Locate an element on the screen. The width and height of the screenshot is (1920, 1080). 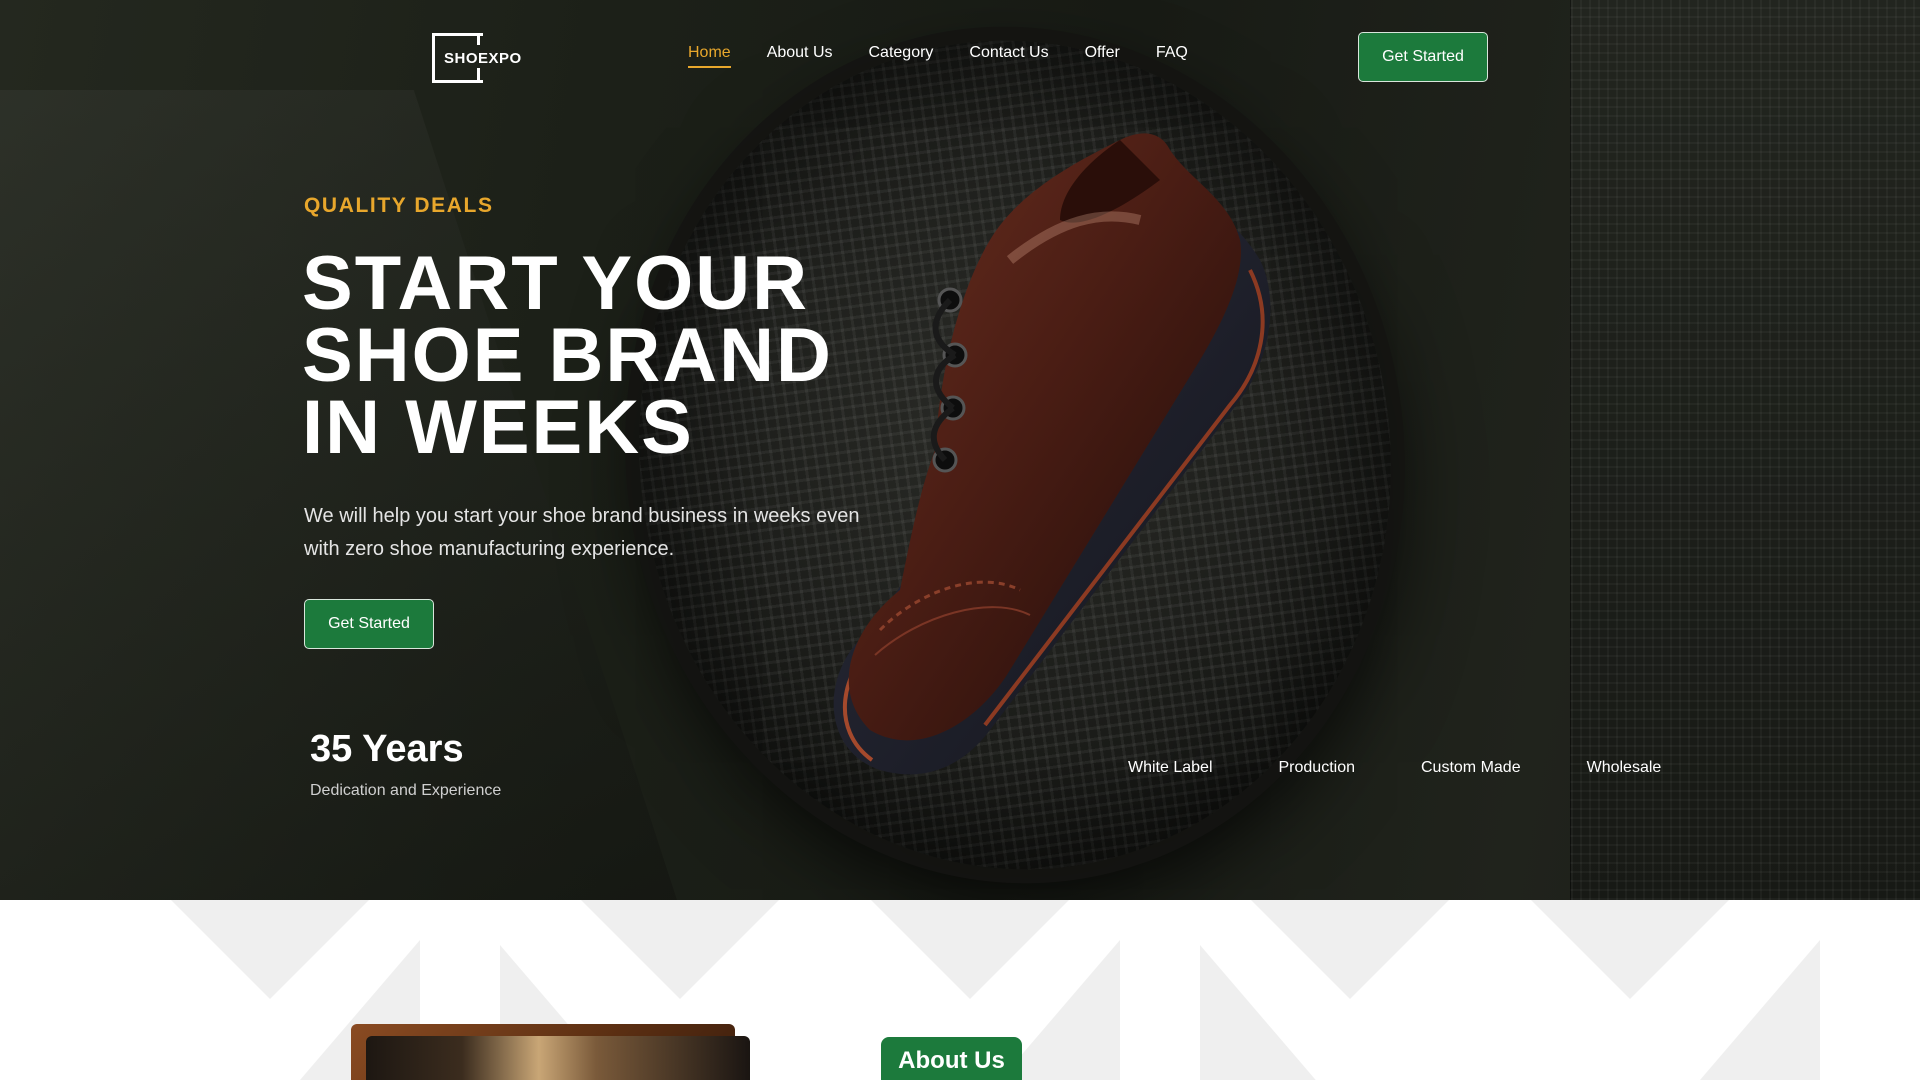
hero-headline: START YOUR SHOE BRAND IN WEEKS is located at coordinates (582, 355).